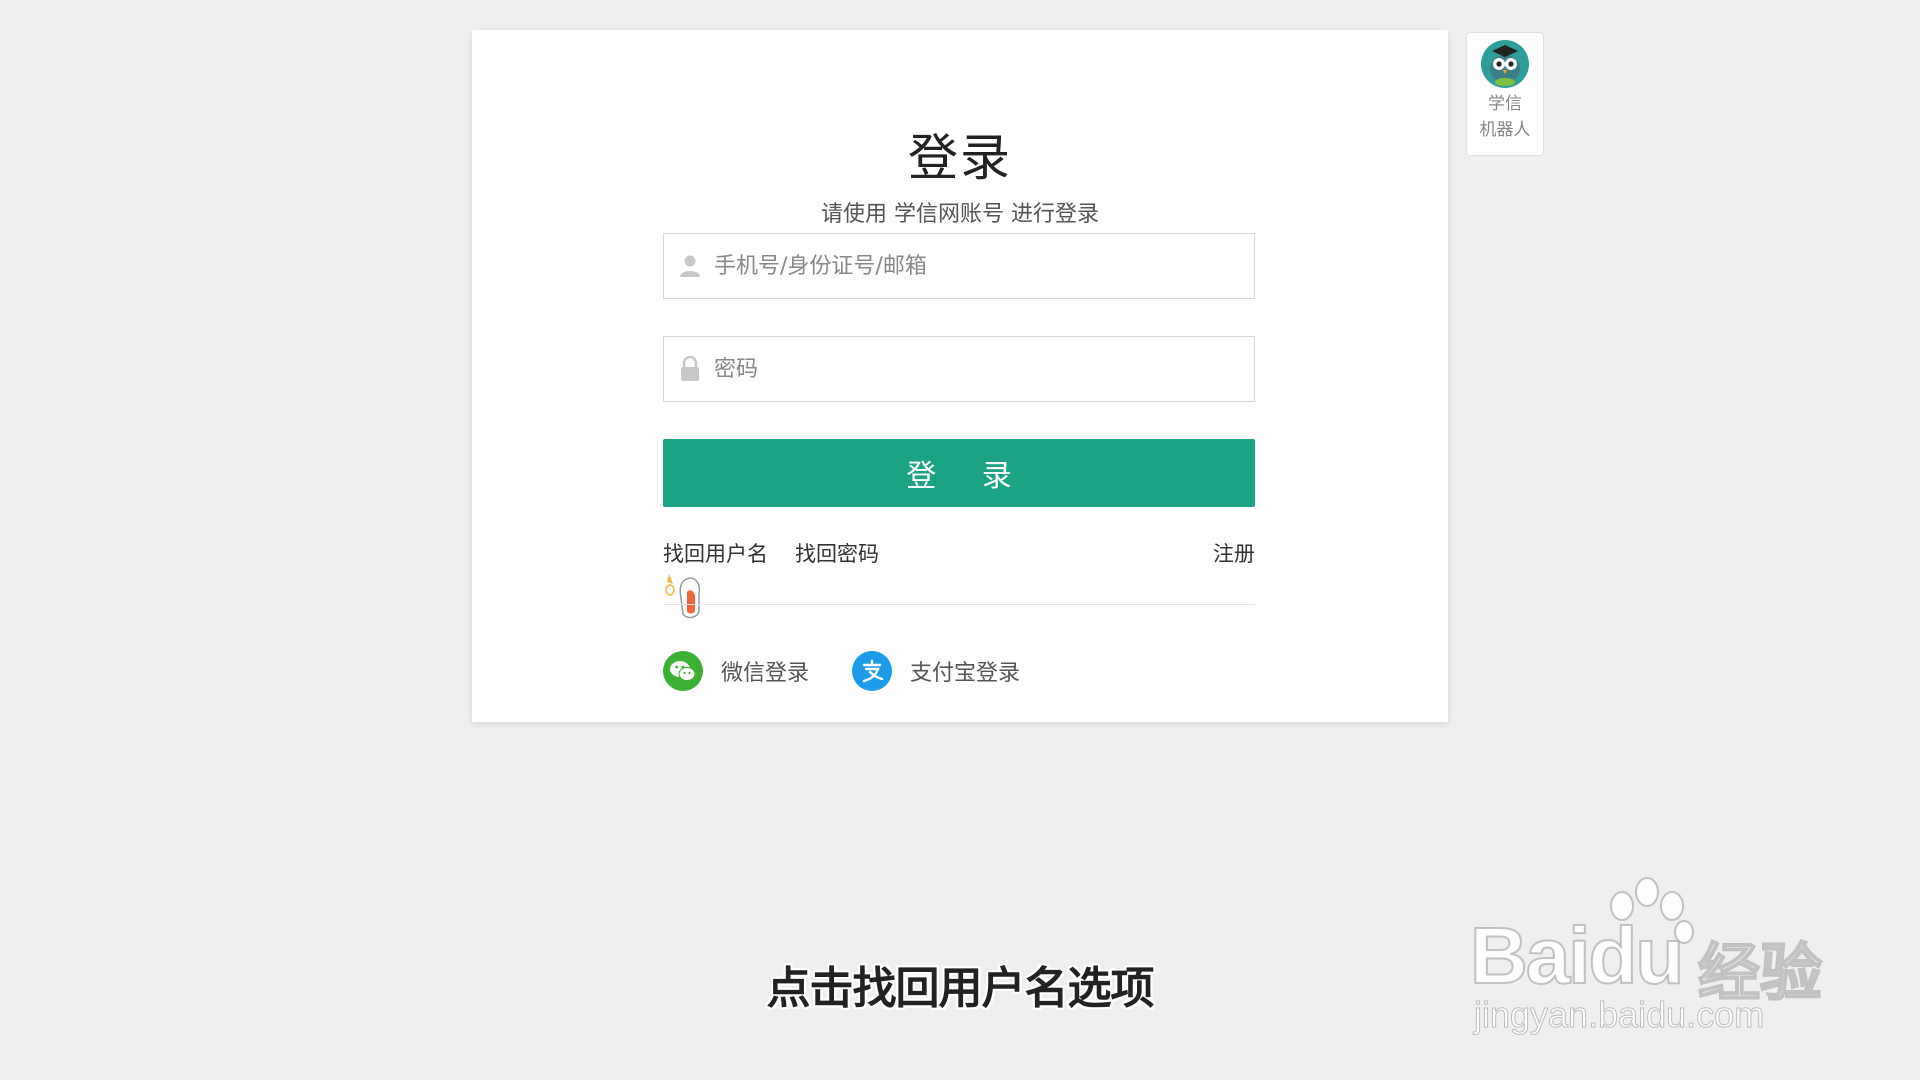 The height and width of the screenshot is (1080, 1920). Describe the element at coordinates (683, 671) in the screenshot. I see `wechat-icon` at that location.